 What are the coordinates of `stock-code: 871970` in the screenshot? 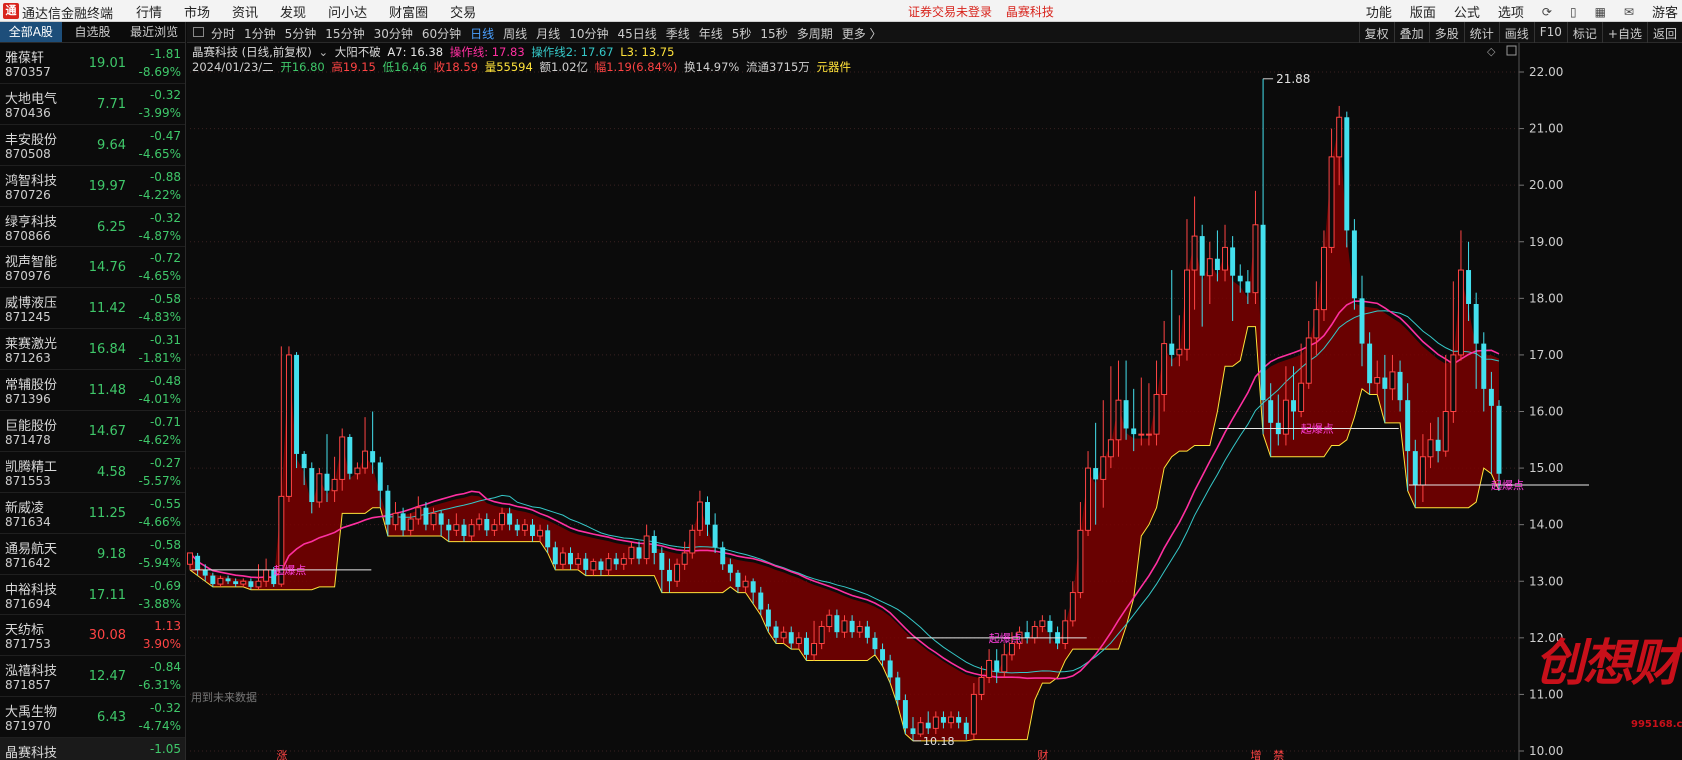 It's located at (28, 726).